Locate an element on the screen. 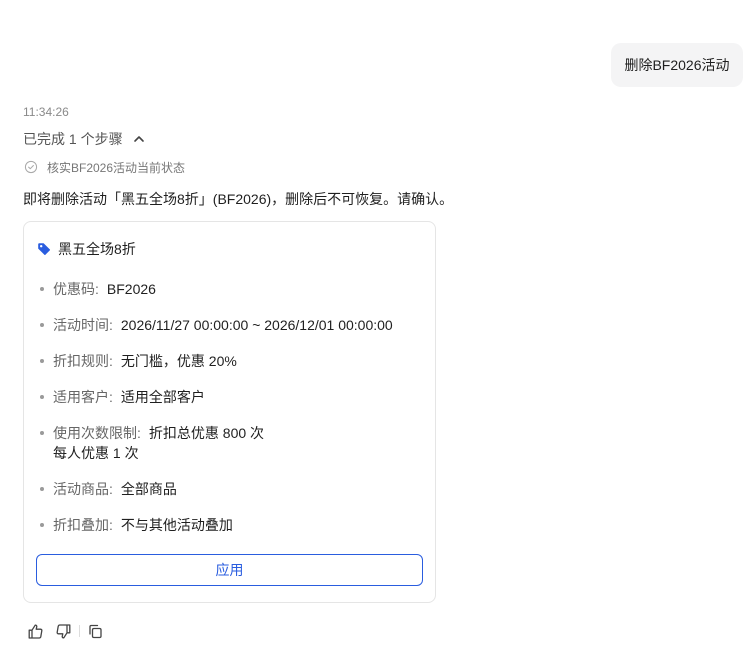 Image resolution: width=752 pixels, height=661 pixels. detail-value: 全部商品 is located at coordinates (148, 489).